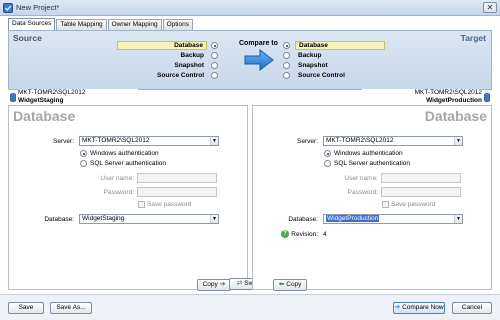 This screenshot has width=500, height=320. I want to click on copy-left-button: ⬅ Copy, so click(290, 285).